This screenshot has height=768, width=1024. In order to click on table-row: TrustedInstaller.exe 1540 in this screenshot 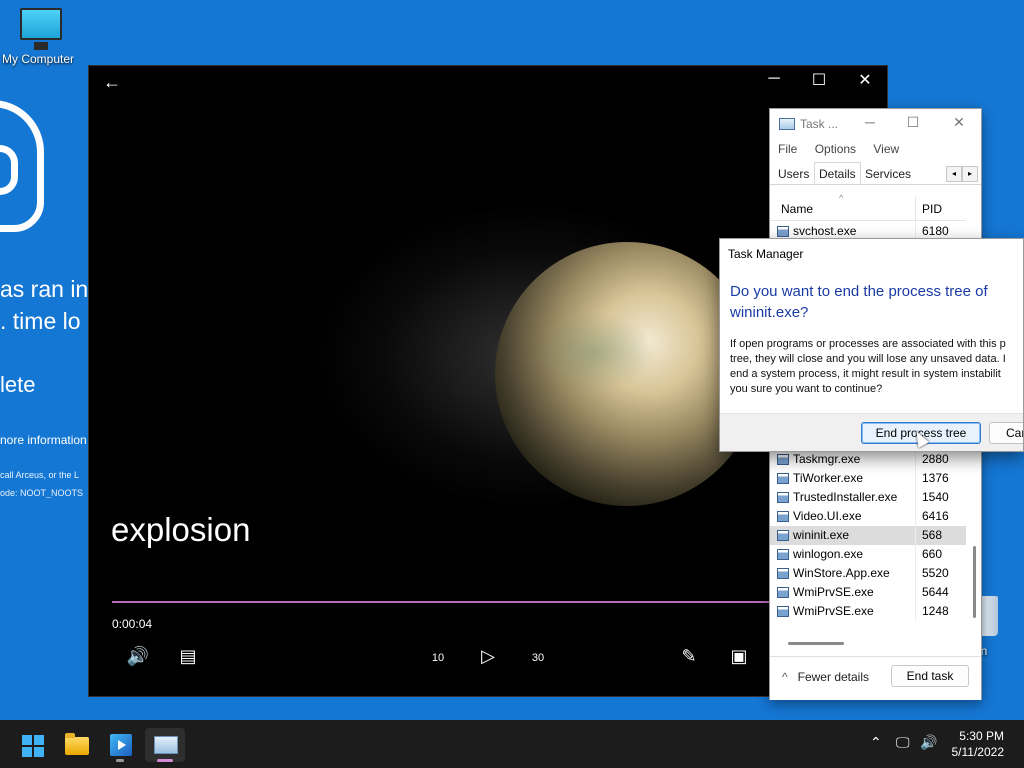, I will do `click(868, 497)`.